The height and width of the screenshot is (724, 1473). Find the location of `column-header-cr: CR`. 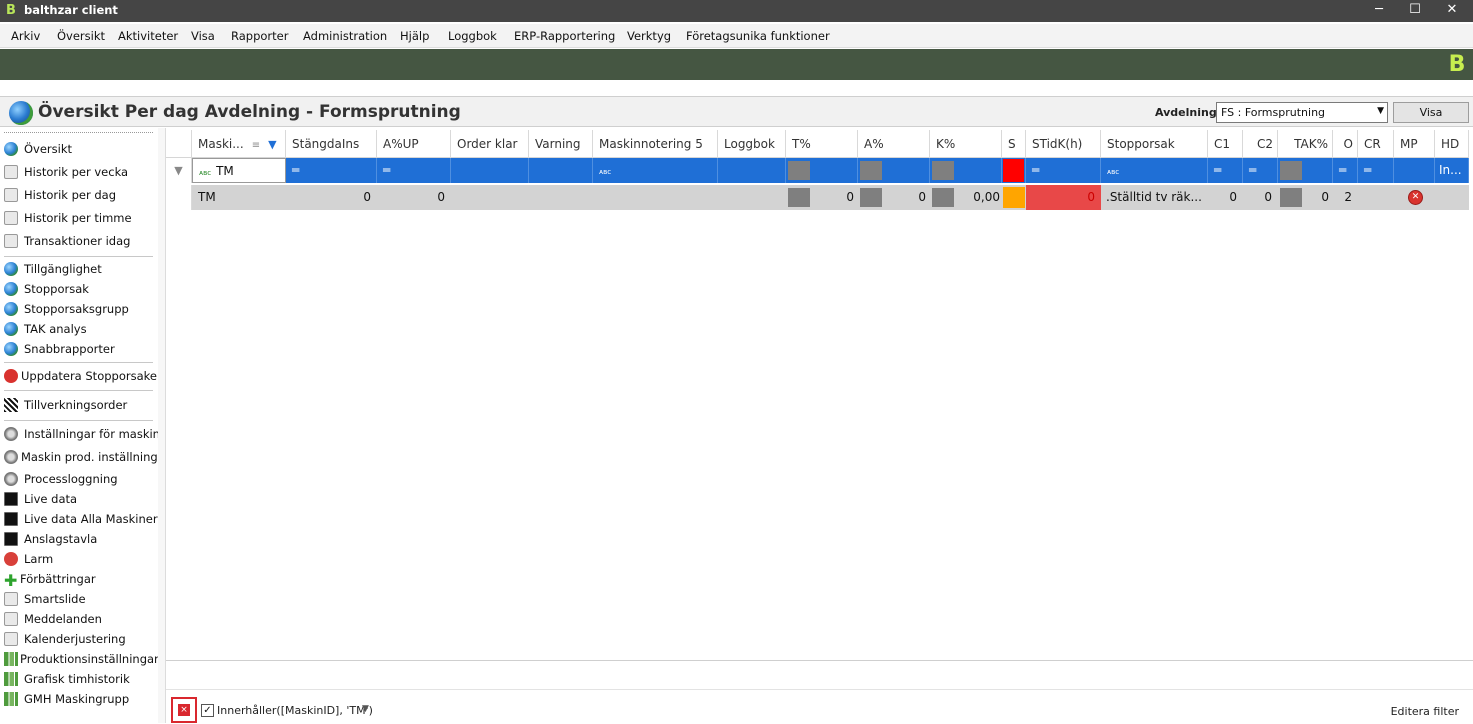

column-header-cr: CR is located at coordinates (1376, 144).